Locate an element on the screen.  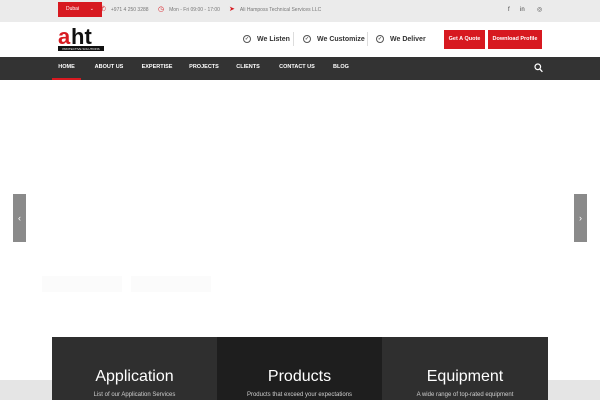
value-customize: ✓ We Customize is located at coordinates (334, 39).